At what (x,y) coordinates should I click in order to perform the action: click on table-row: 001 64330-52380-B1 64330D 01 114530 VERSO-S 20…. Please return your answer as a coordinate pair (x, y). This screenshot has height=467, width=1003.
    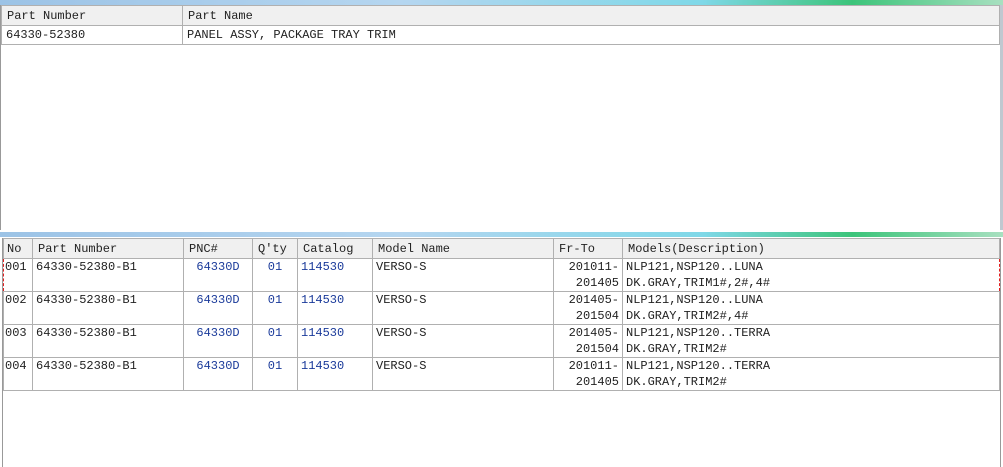
    Looking at the image, I should click on (501, 275).